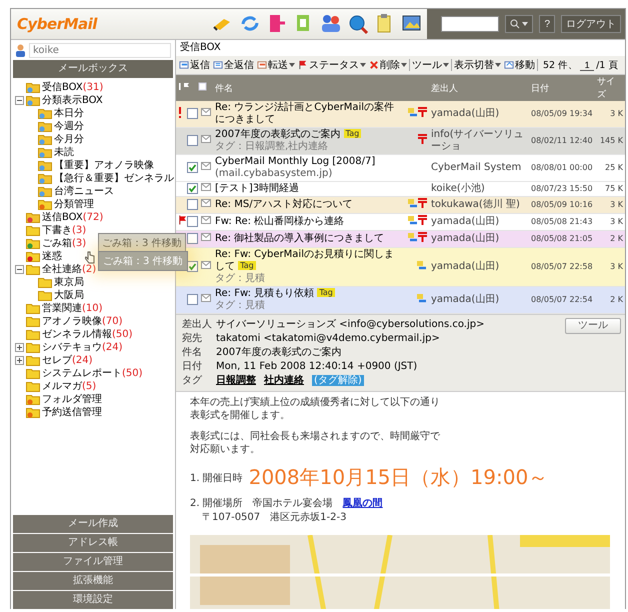 This screenshot has height=612, width=628. Describe the element at coordinates (69, 386) in the screenshot. I see `folder-item: メルマガ(5)` at that location.